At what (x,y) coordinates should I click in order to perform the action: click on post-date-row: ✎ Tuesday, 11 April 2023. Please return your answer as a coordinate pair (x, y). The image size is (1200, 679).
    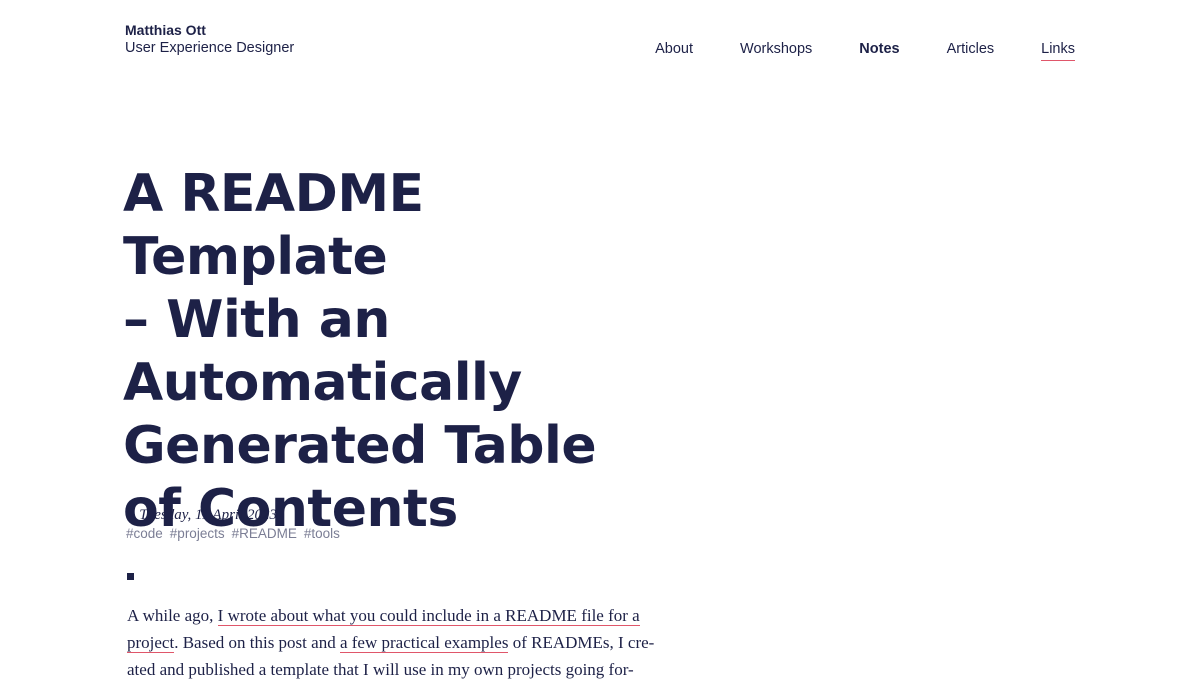
    Looking at the image, I should click on (236, 515).